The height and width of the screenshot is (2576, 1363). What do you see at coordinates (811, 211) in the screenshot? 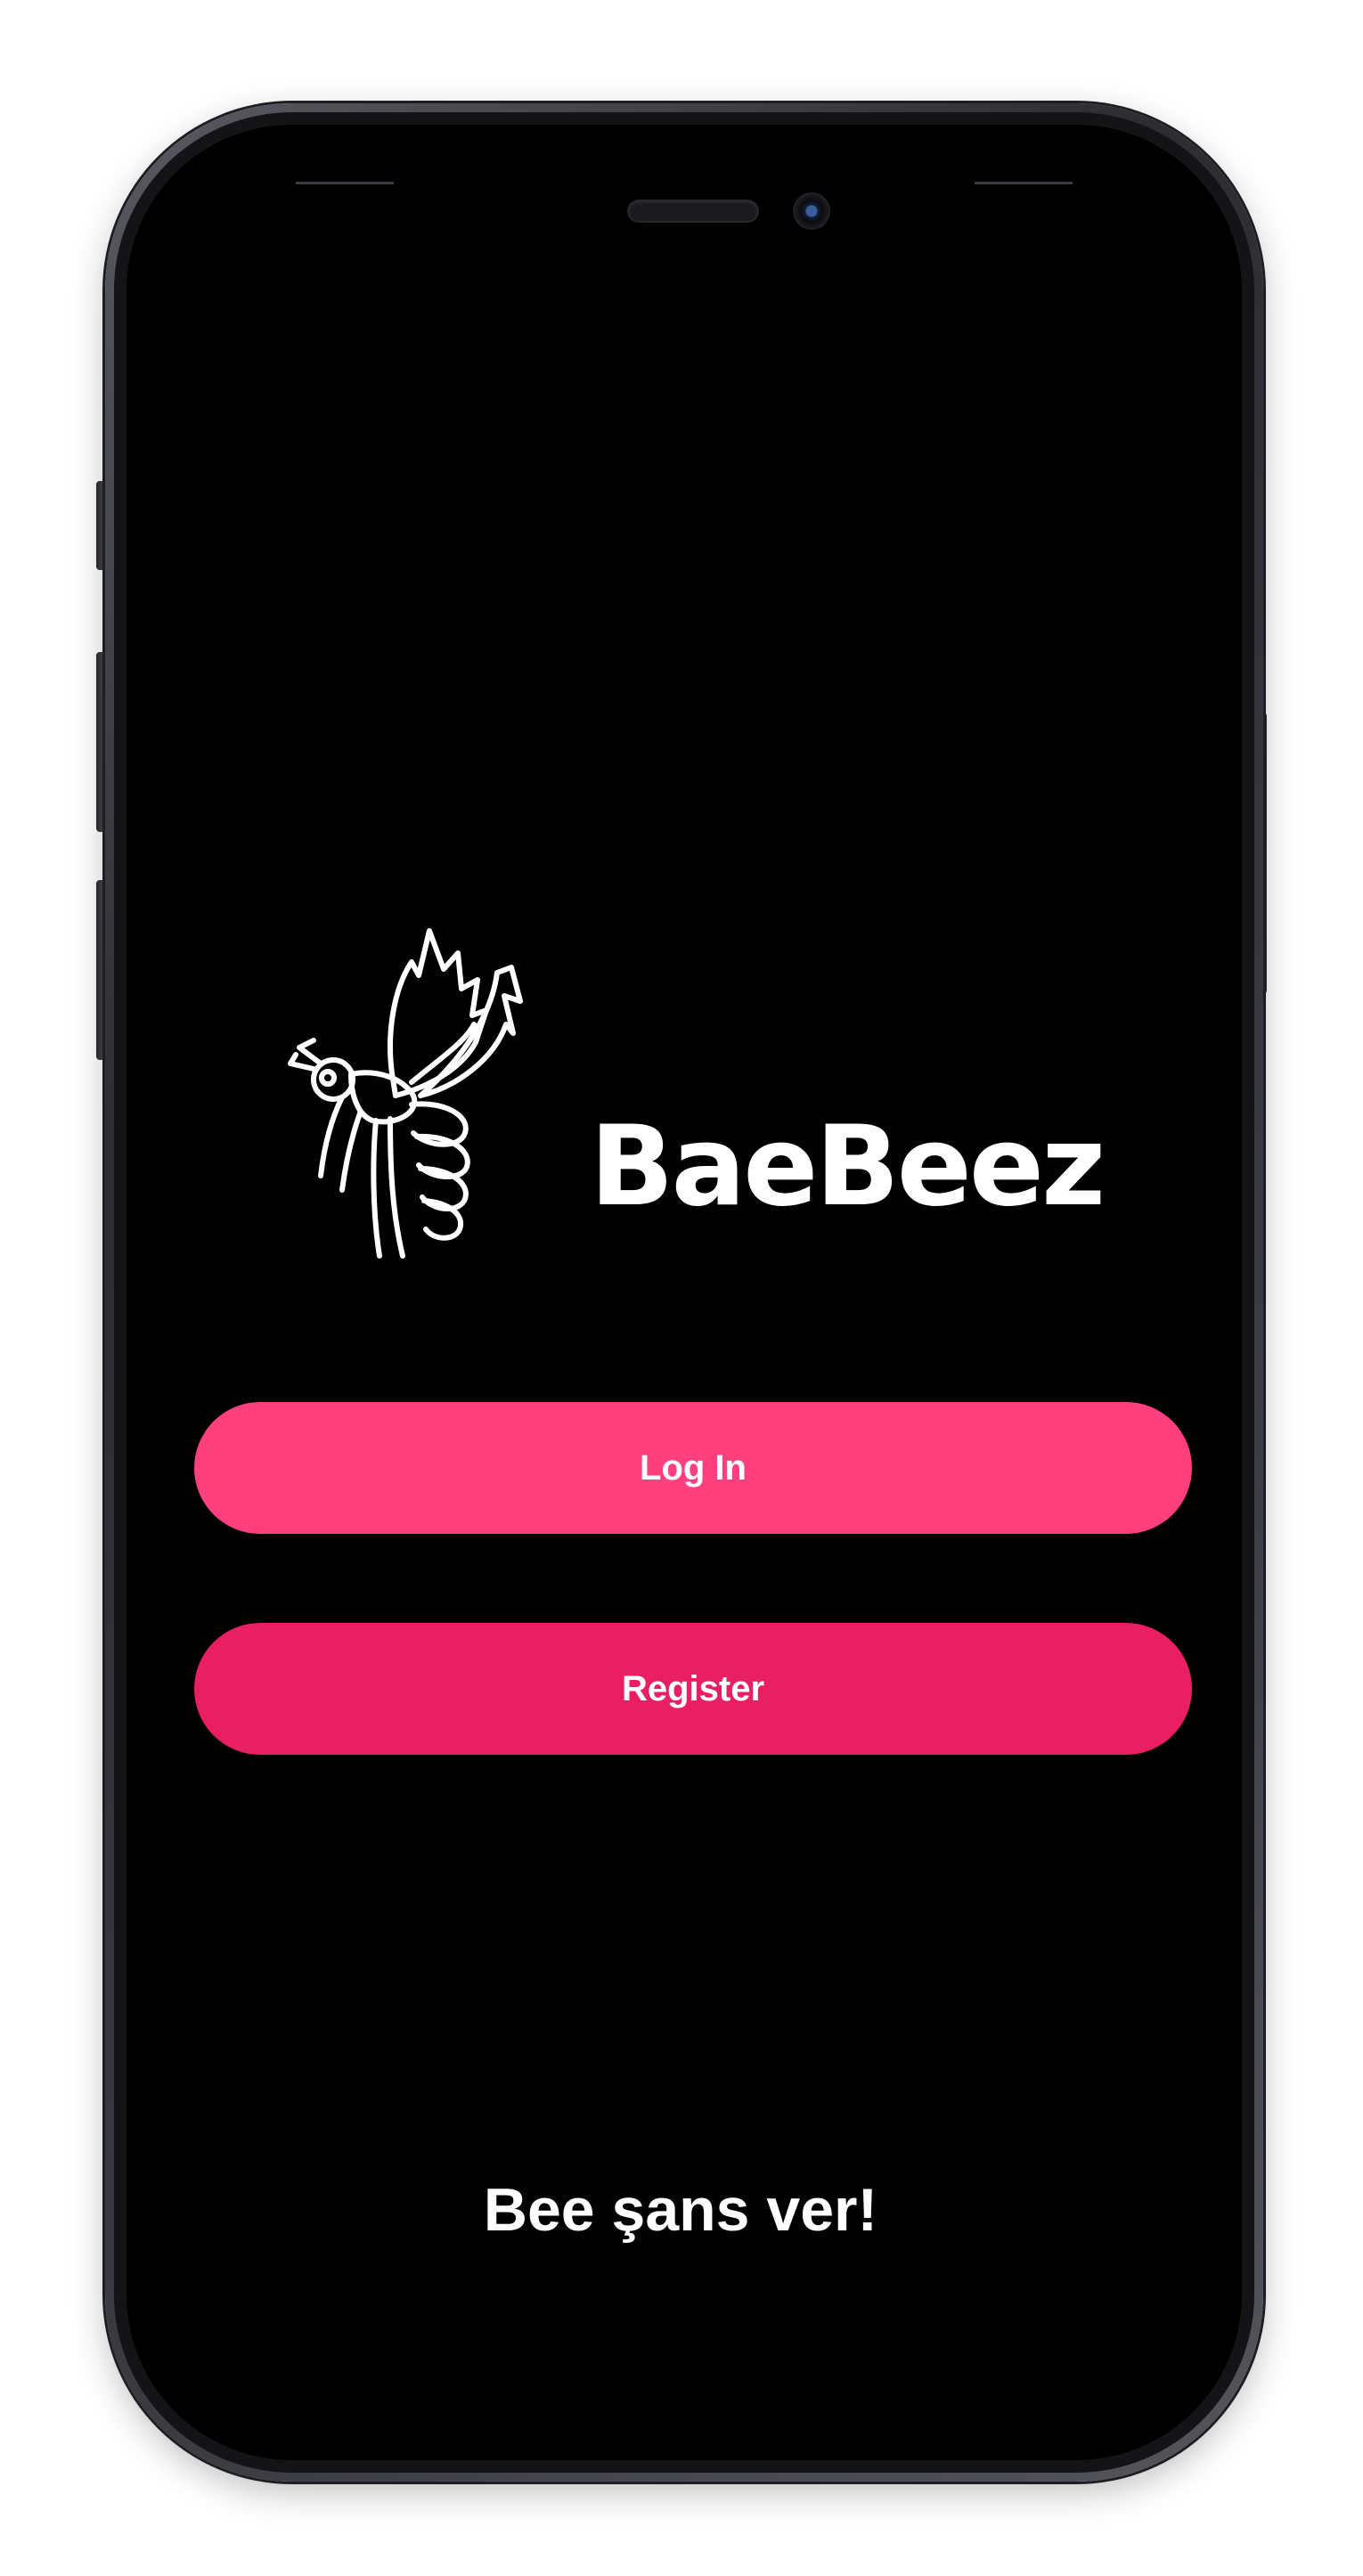
I see `front-camera` at bounding box center [811, 211].